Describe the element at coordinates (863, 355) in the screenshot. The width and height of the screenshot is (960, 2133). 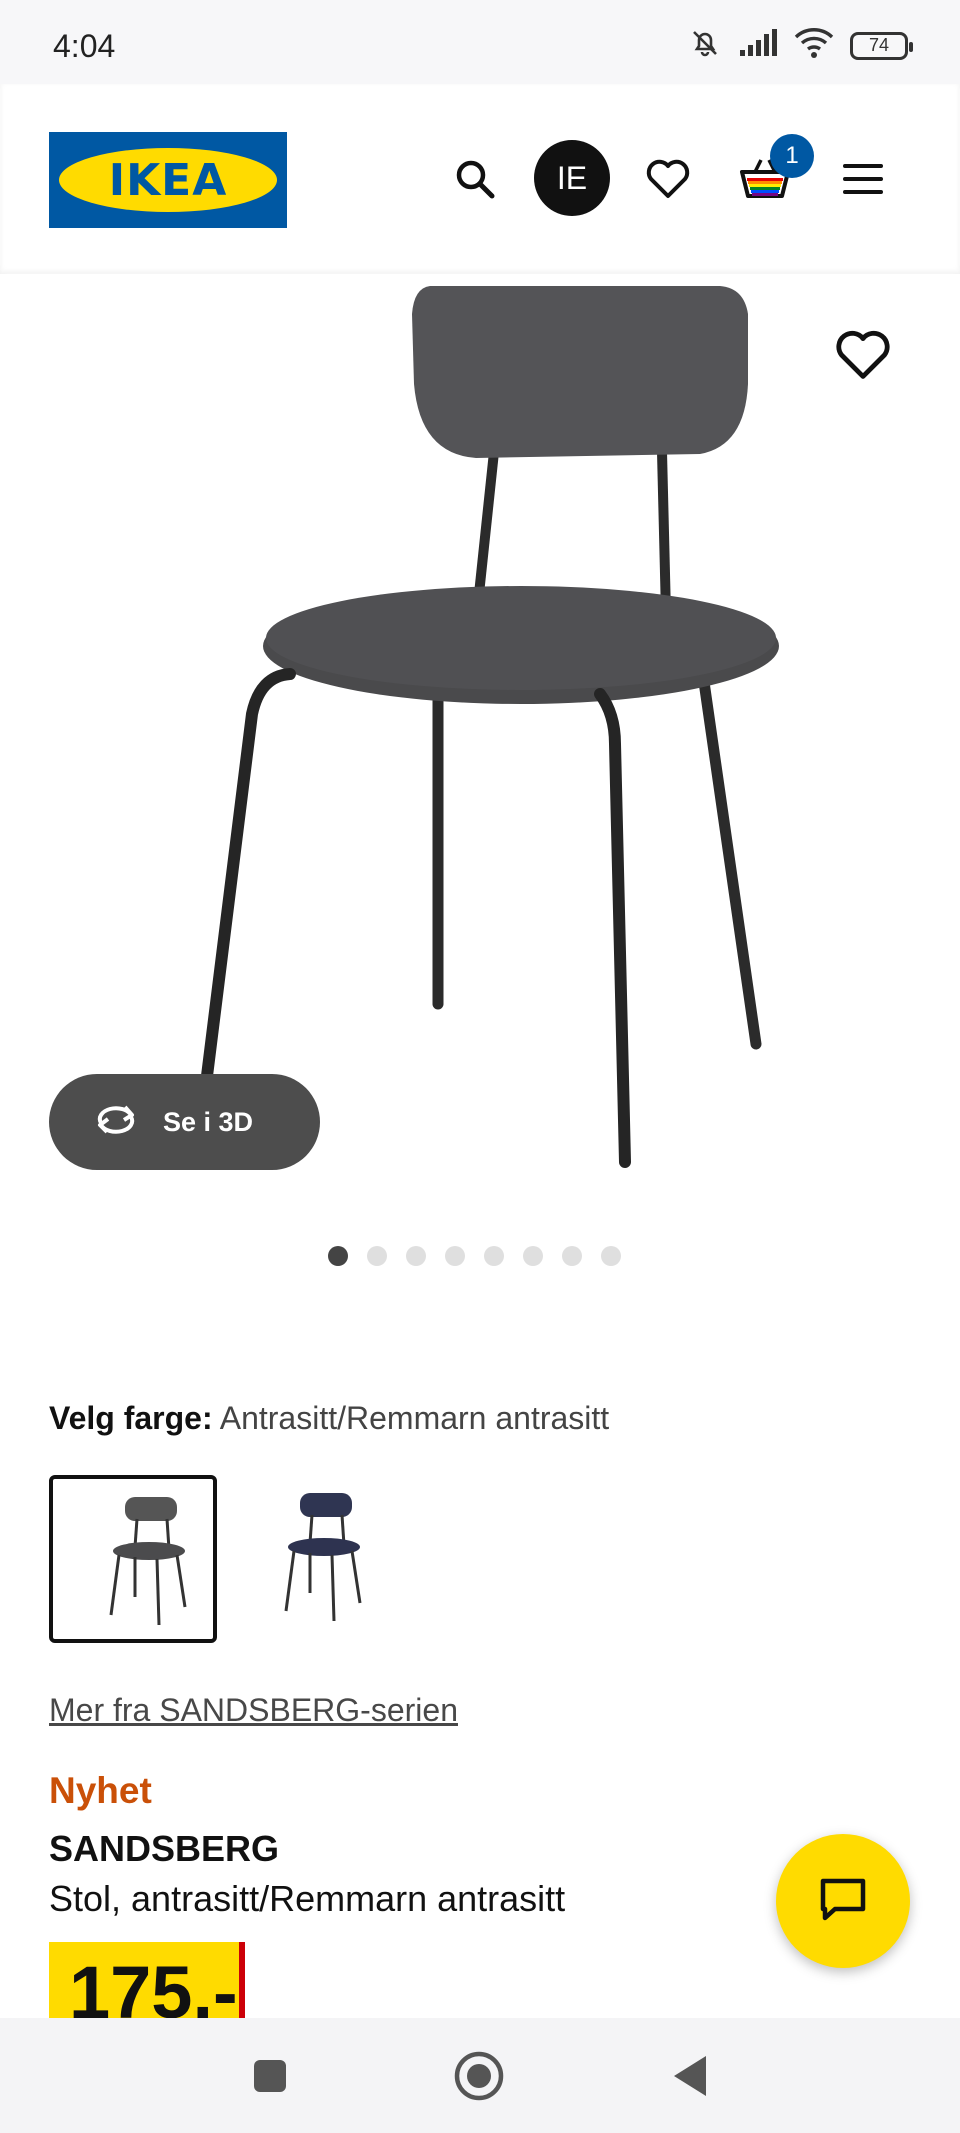
I see `add-to-favourites-icon` at that location.